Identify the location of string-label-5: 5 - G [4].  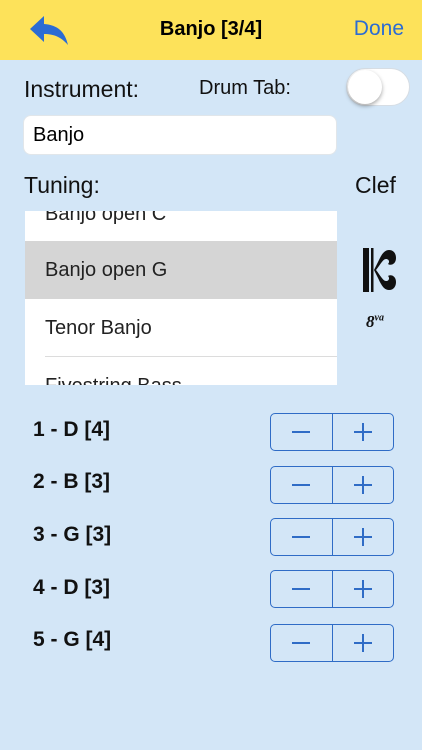
(72, 639).